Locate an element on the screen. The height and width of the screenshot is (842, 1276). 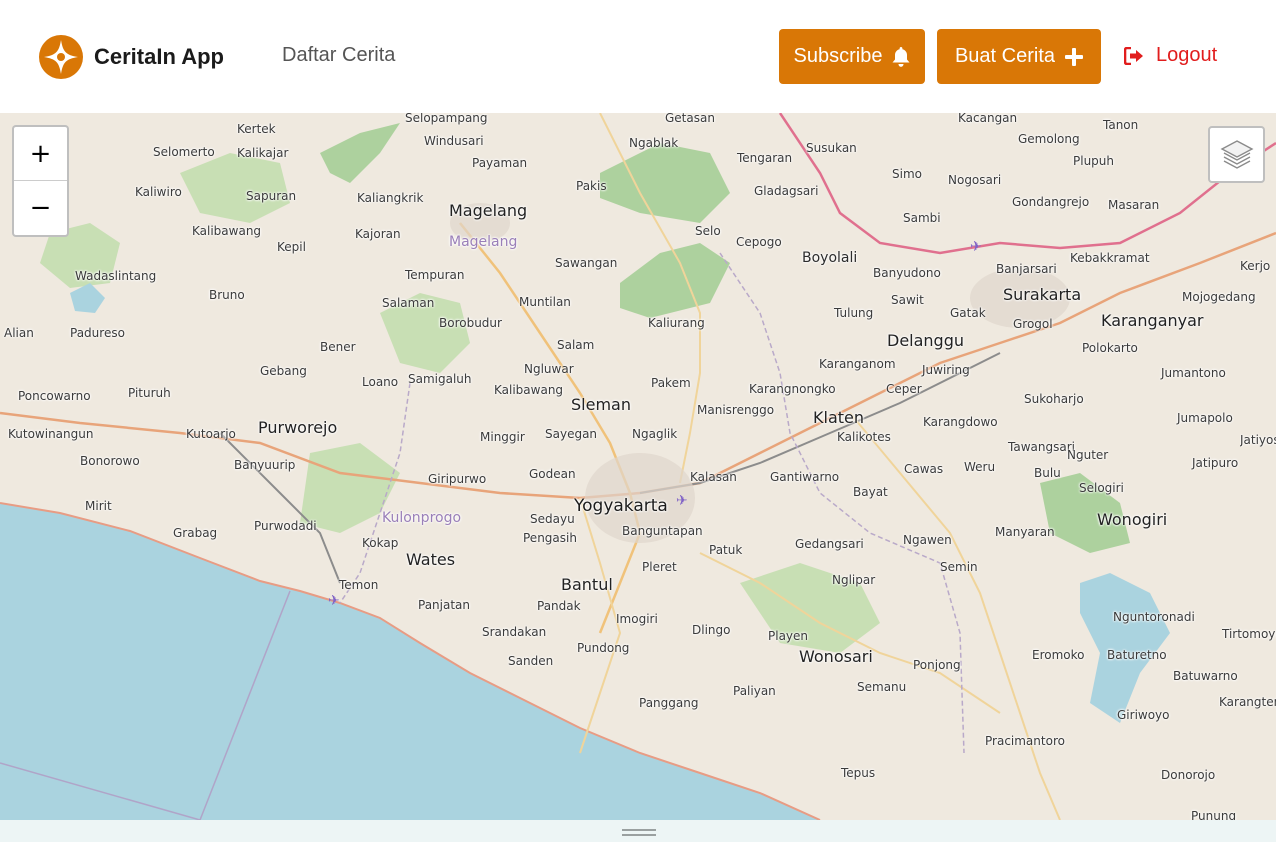
place-label: Cepogo is located at coordinates (759, 242).